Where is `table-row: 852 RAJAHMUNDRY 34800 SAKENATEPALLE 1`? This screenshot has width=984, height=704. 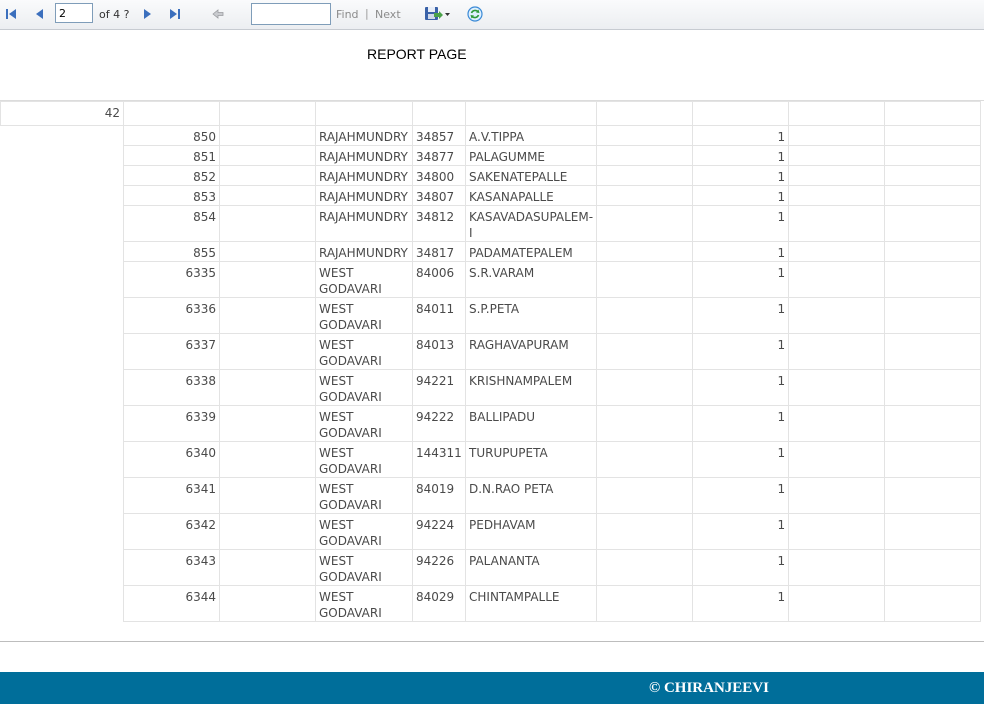
table-row: 852 RAJAHMUNDRY 34800 SAKENATEPALLE 1 is located at coordinates (491, 175).